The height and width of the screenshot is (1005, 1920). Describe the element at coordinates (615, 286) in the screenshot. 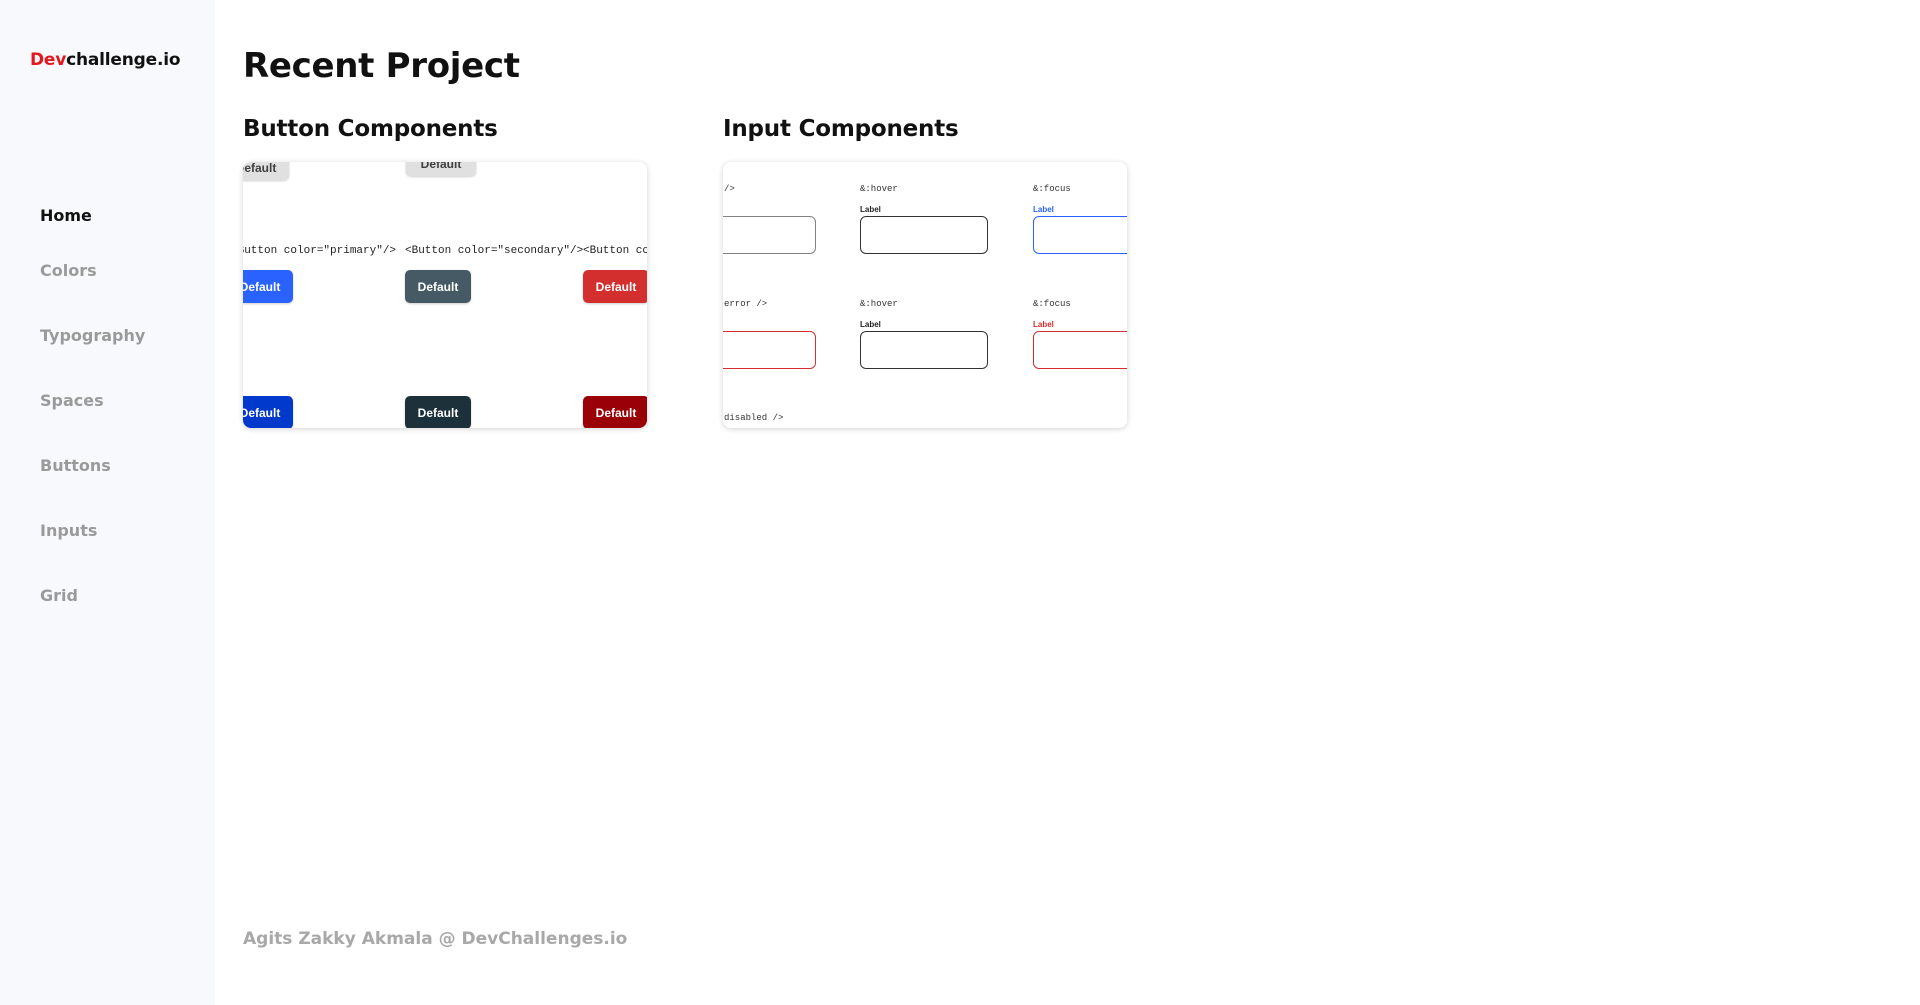

I see `preview-danger-button: Default` at that location.